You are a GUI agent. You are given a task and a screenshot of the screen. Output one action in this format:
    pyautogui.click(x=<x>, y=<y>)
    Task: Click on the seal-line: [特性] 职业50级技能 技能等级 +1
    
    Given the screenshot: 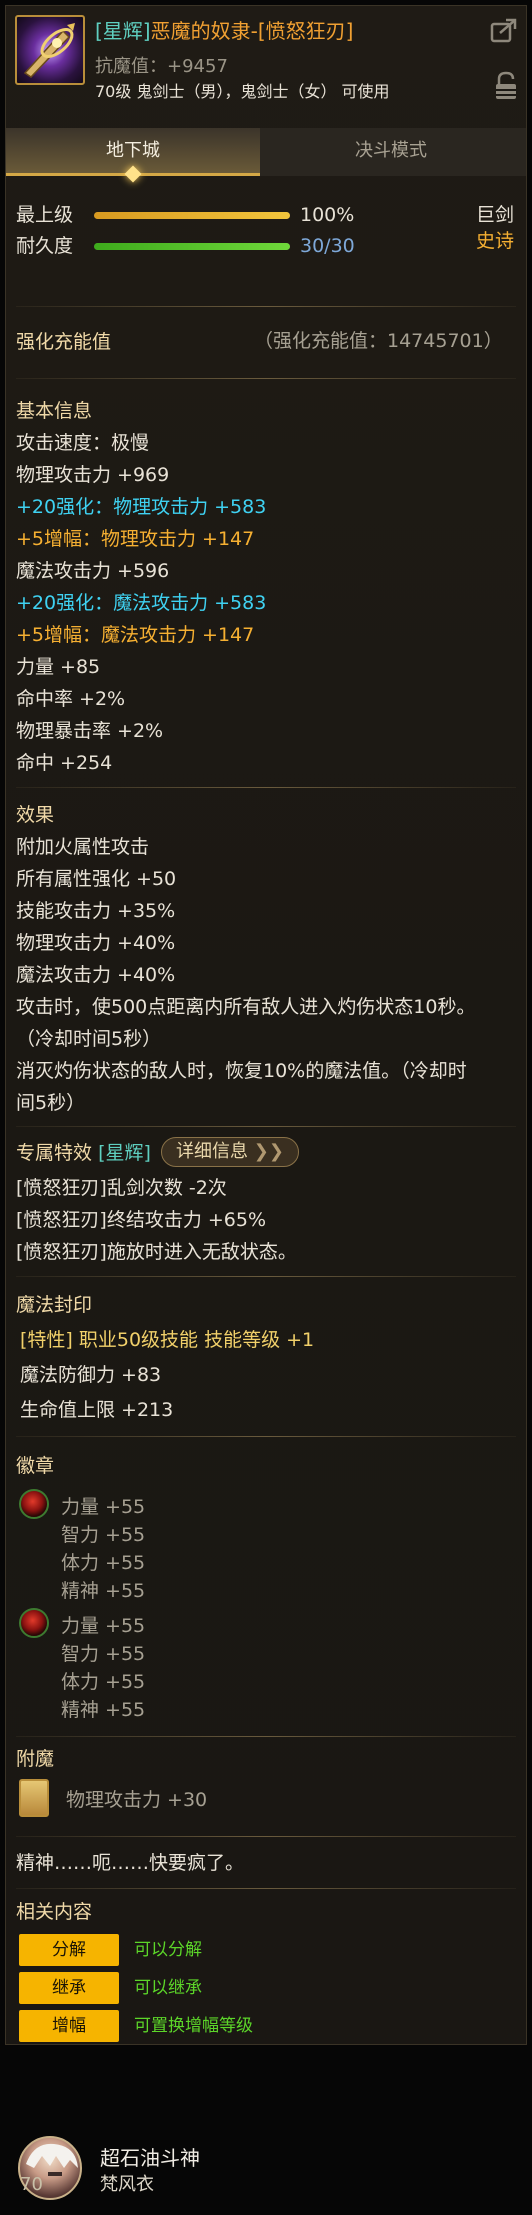 What is the action you would take?
    pyautogui.click(x=167, y=1340)
    